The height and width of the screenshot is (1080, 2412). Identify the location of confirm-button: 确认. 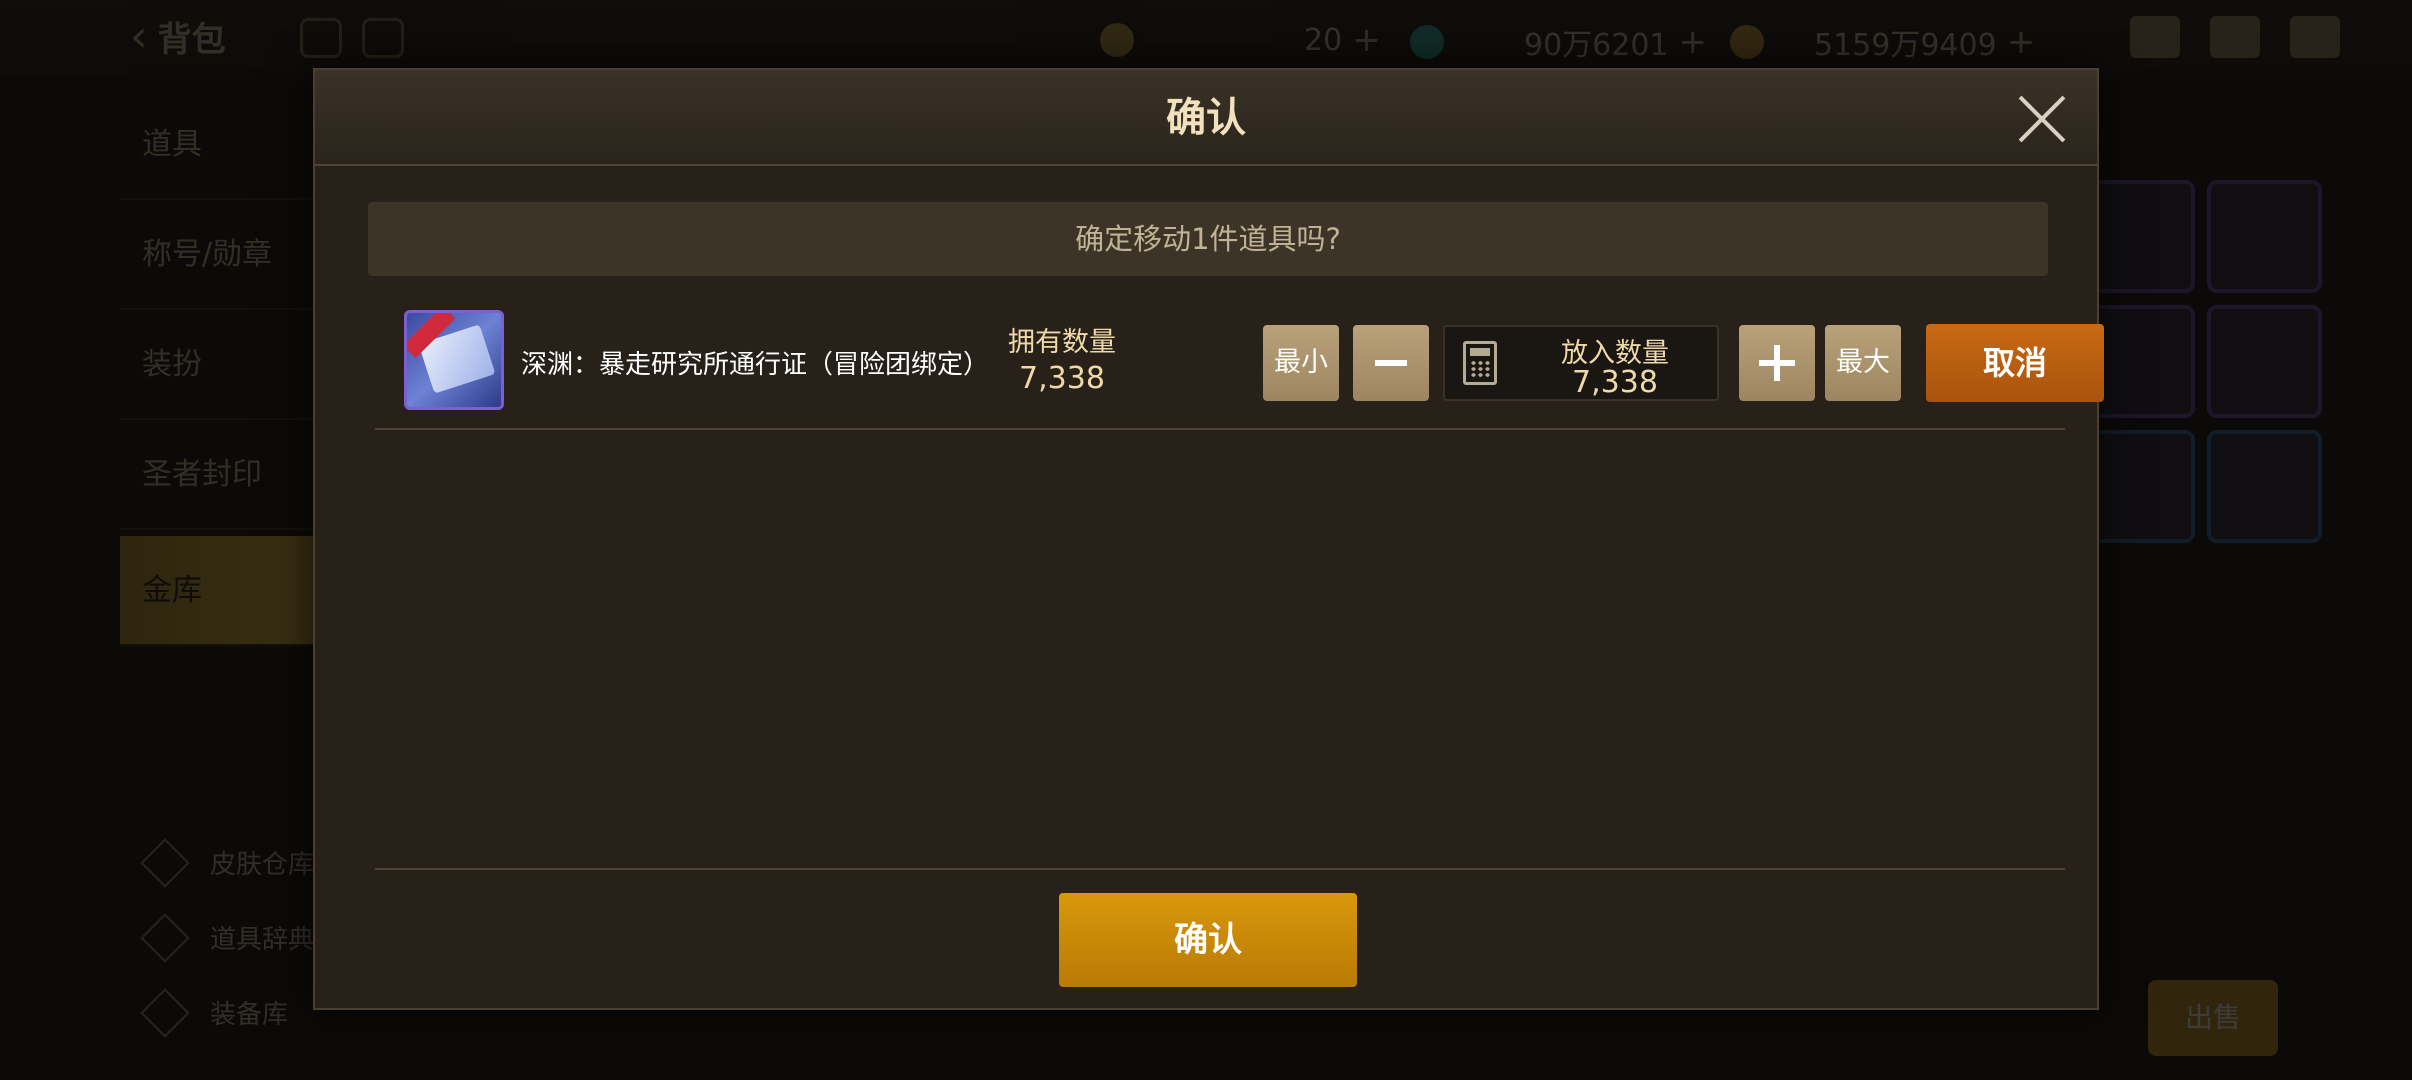
(1208, 940).